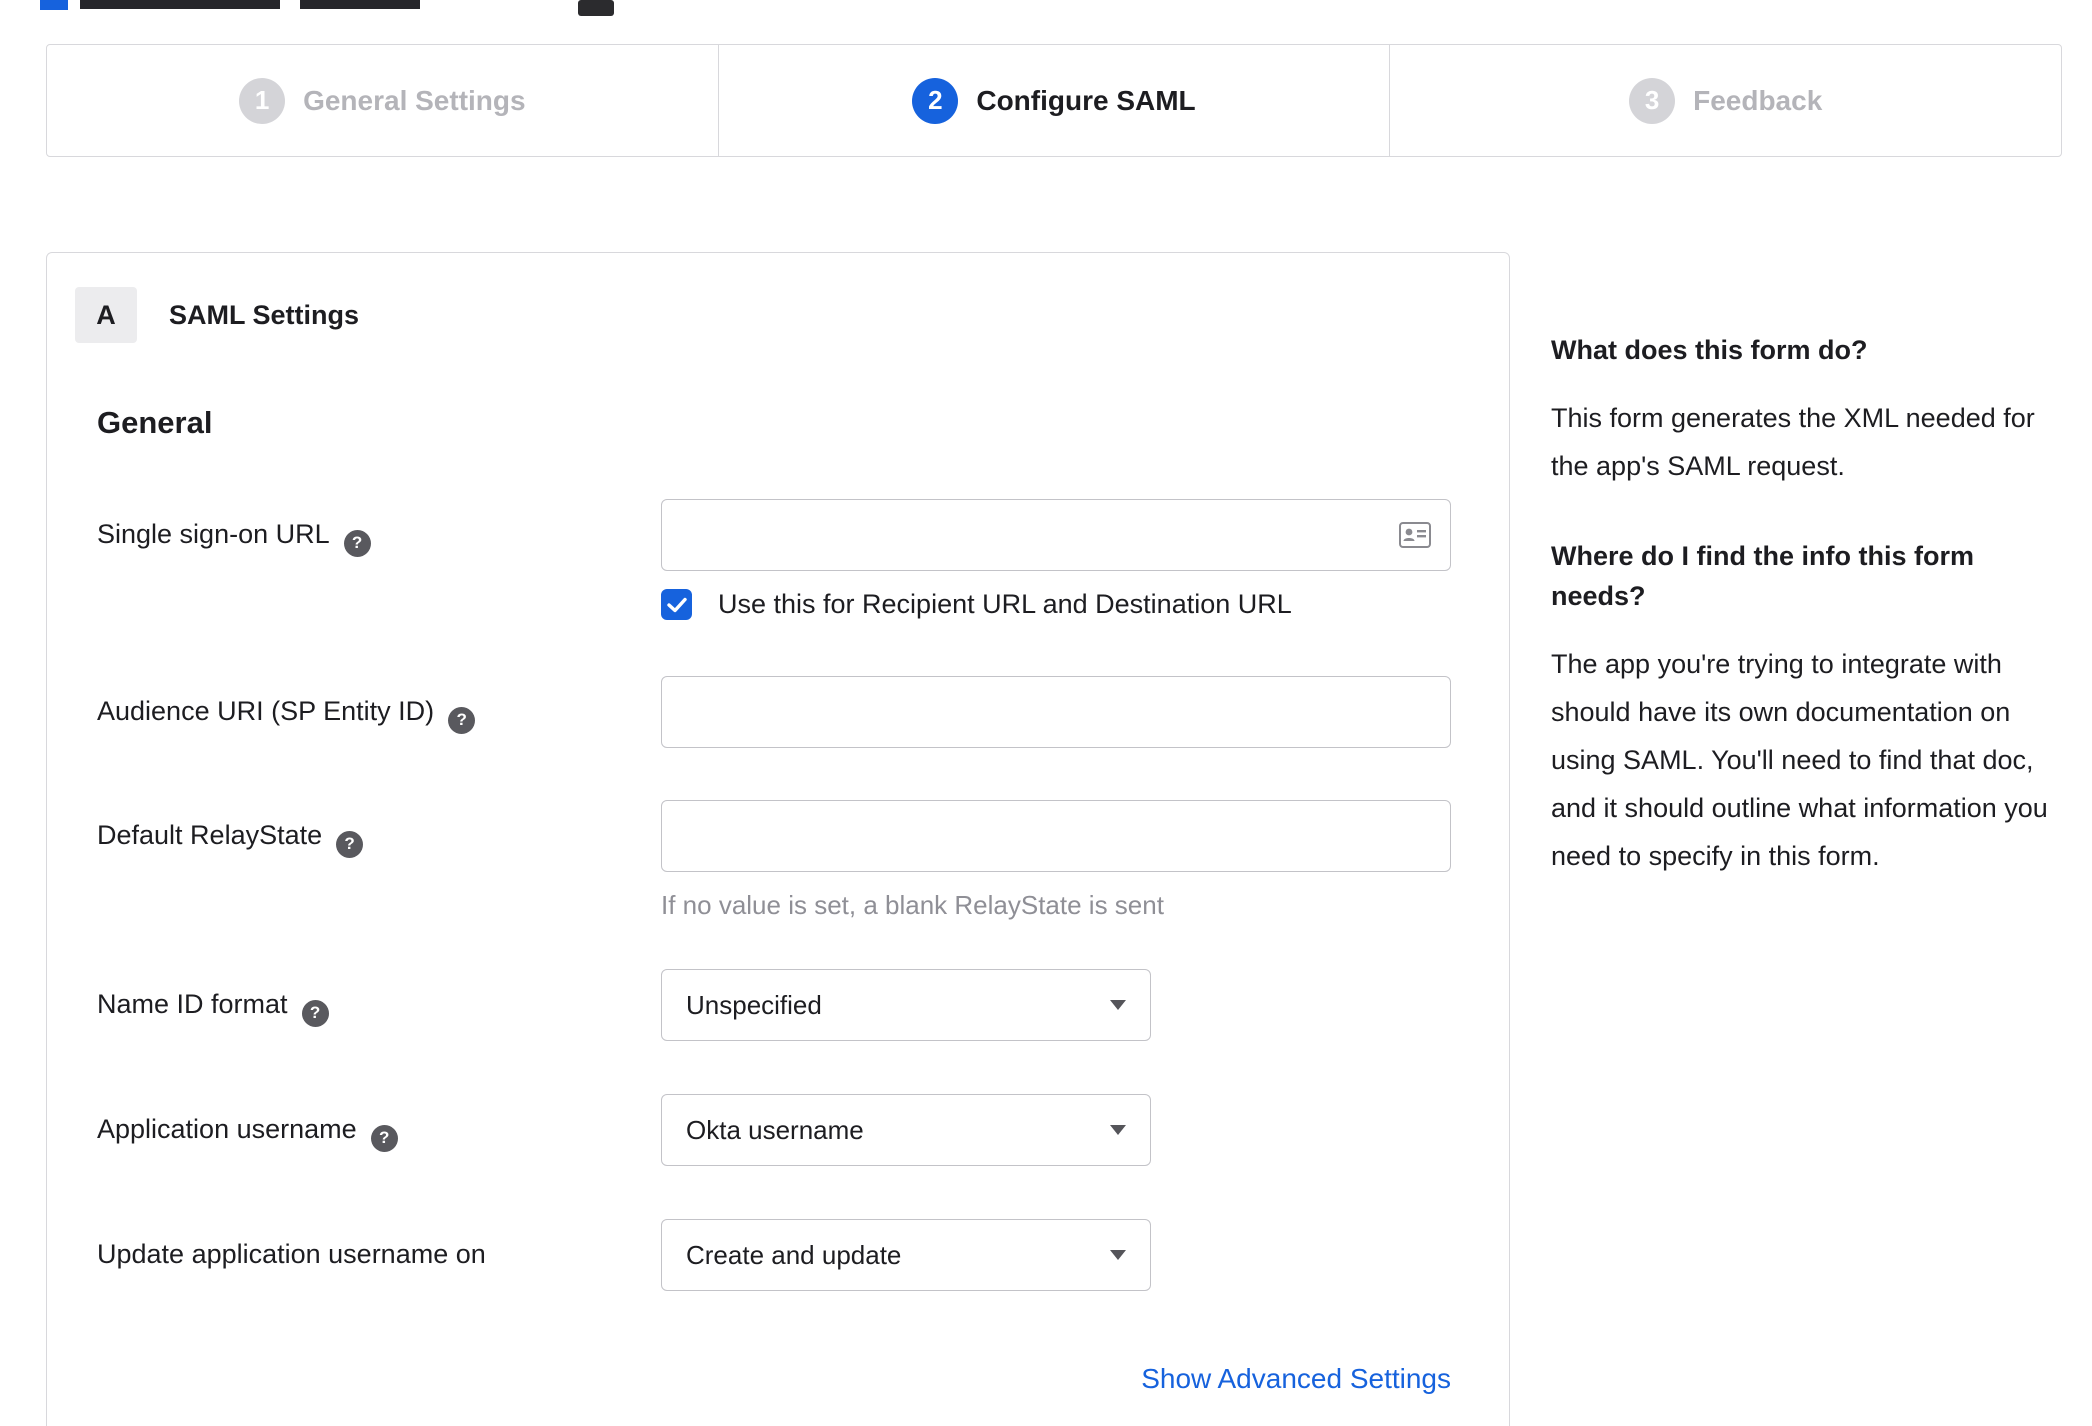  What do you see at coordinates (379, 705) in the screenshot?
I see `audience-uri-label: Audience URI (SP Entity ID)?` at bounding box center [379, 705].